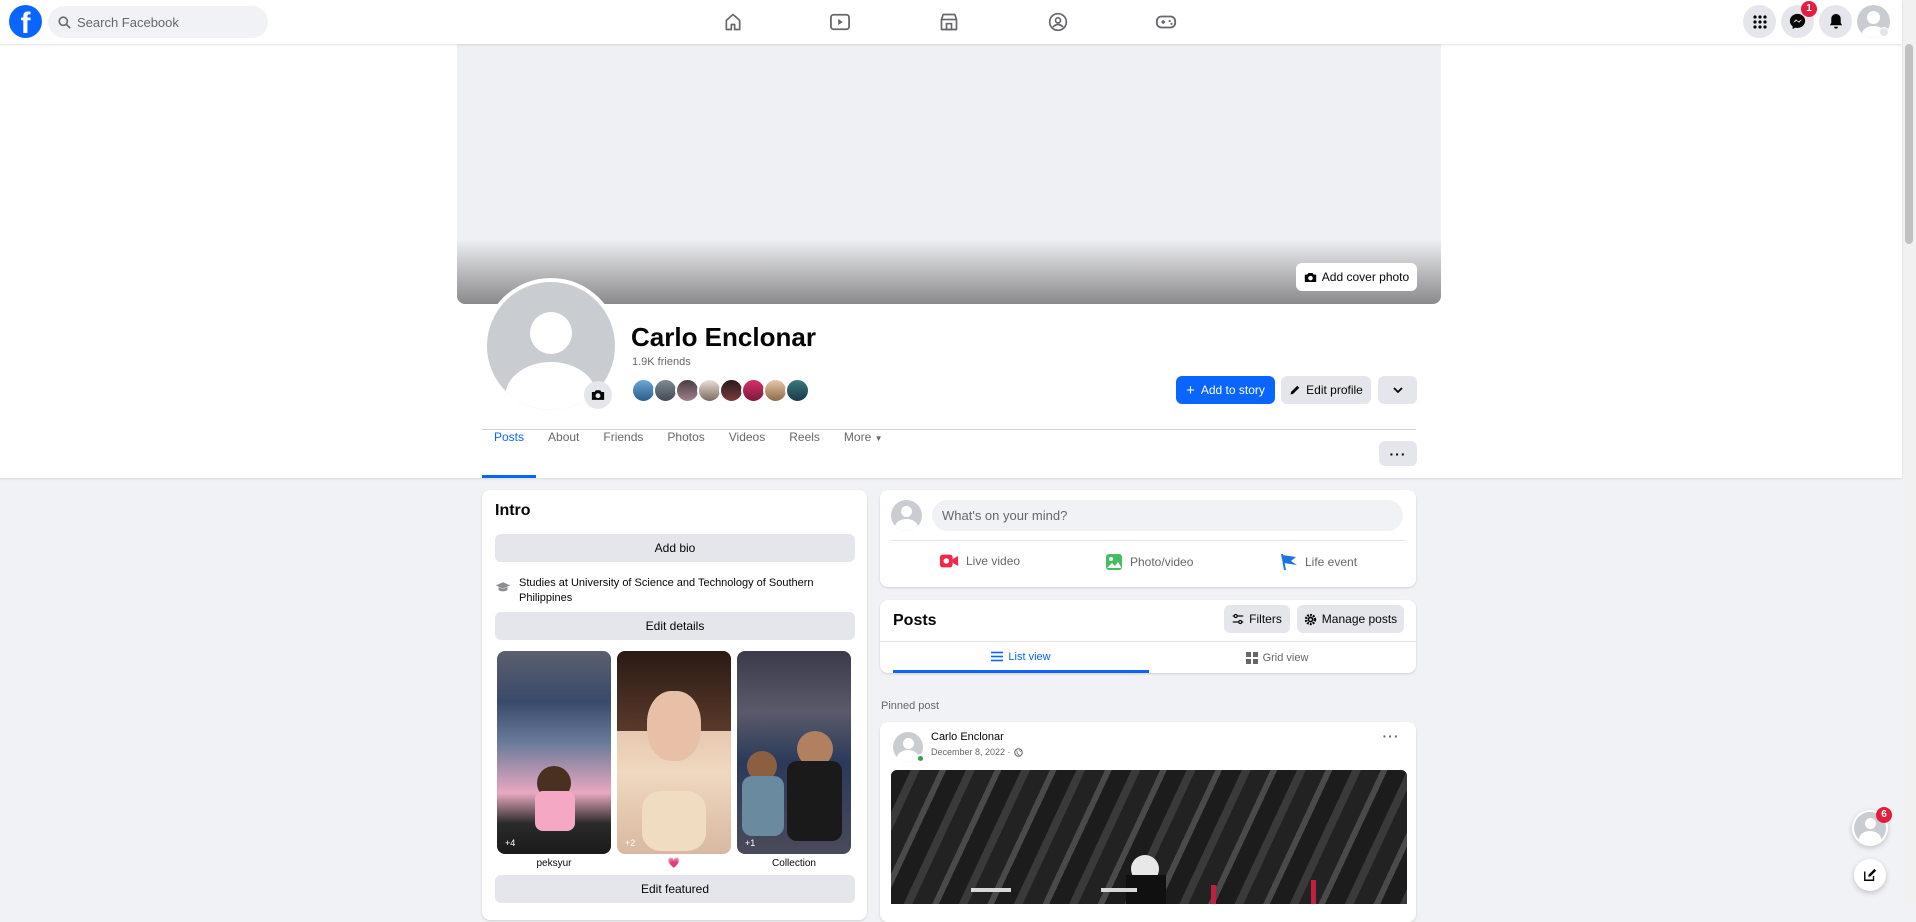  I want to click on flag-icon, so click(1289, 562).